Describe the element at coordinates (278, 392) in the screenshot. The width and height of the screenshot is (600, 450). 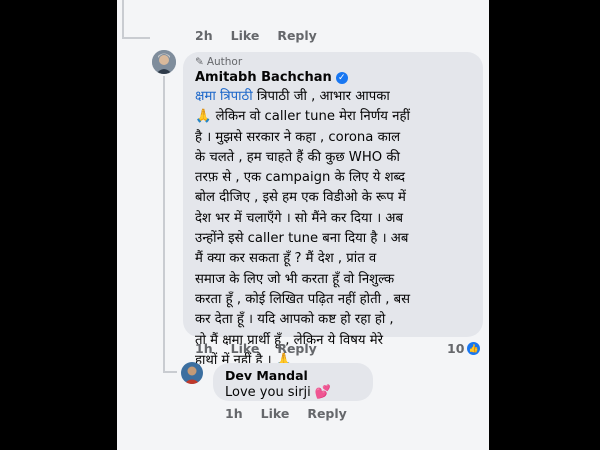
I see `reply-text: Love you sirji 💕` at that location.